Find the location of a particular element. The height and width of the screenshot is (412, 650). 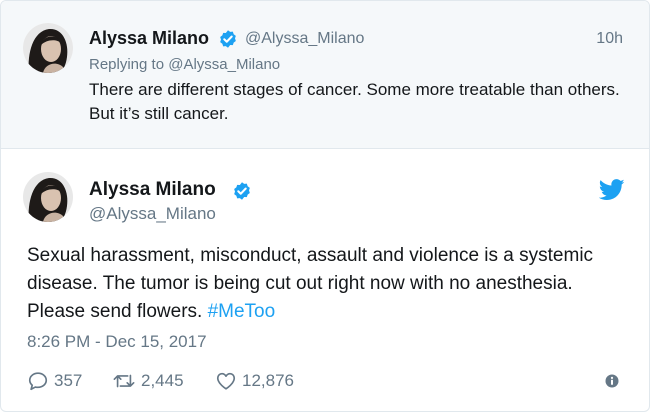

like-button: 12,876 is located at coordinates (254, 381).